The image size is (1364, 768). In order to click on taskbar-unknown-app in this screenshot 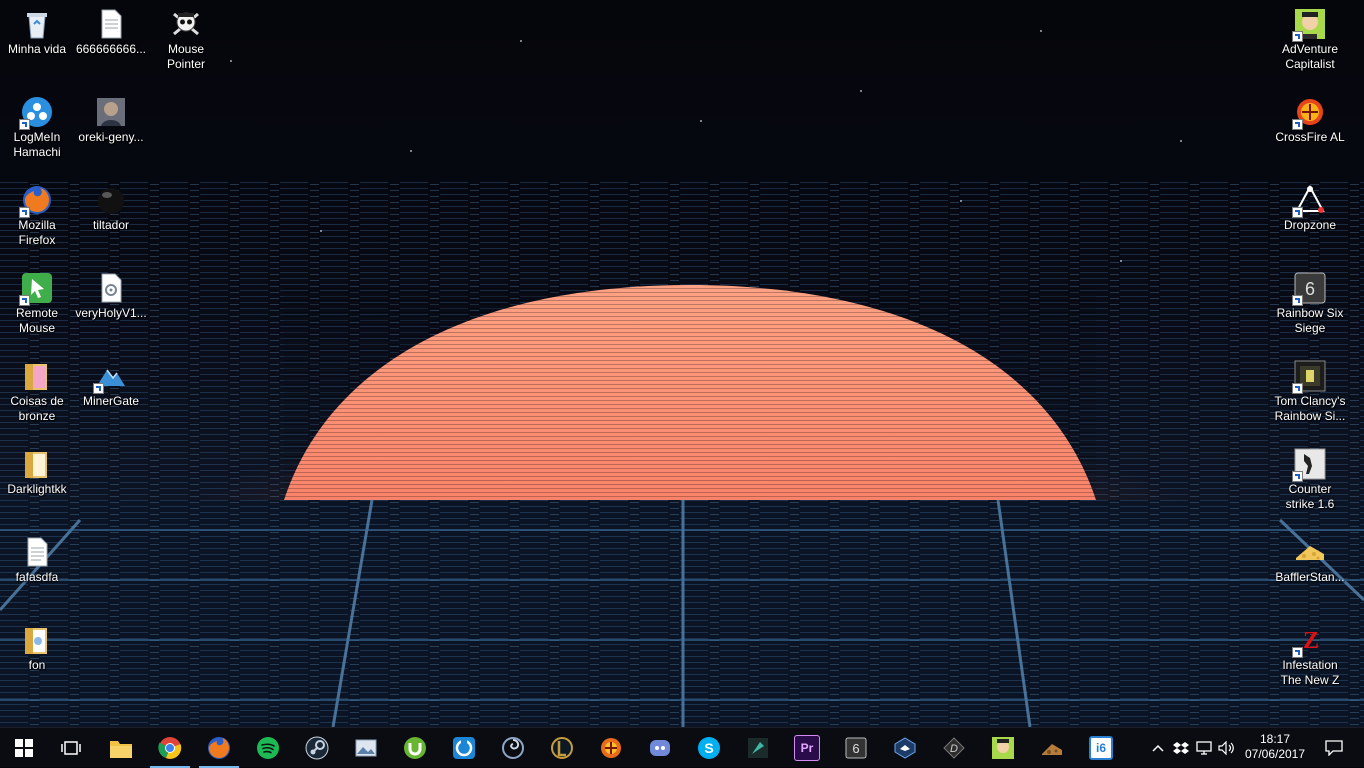, I will do `click(758, 748)`.